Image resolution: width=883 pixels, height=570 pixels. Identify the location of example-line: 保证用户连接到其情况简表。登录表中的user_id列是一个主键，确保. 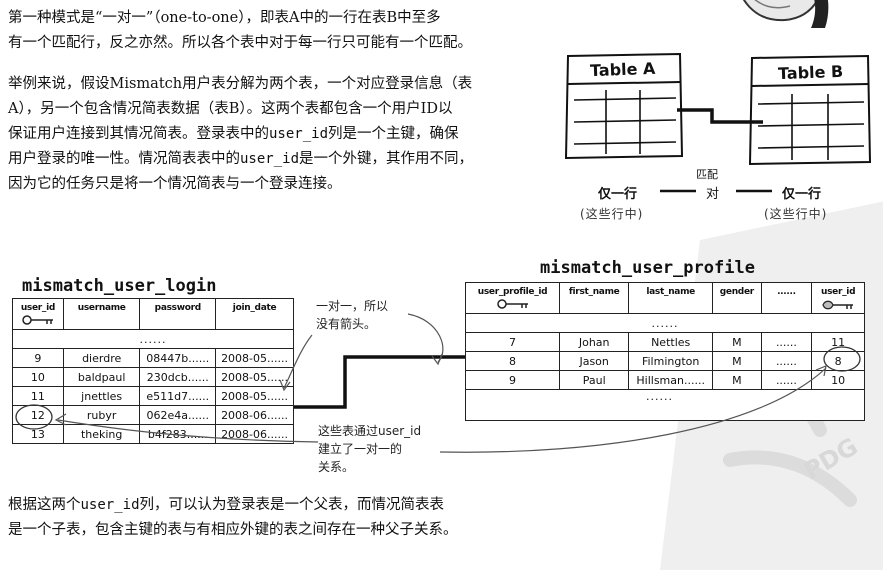
(233, 134).